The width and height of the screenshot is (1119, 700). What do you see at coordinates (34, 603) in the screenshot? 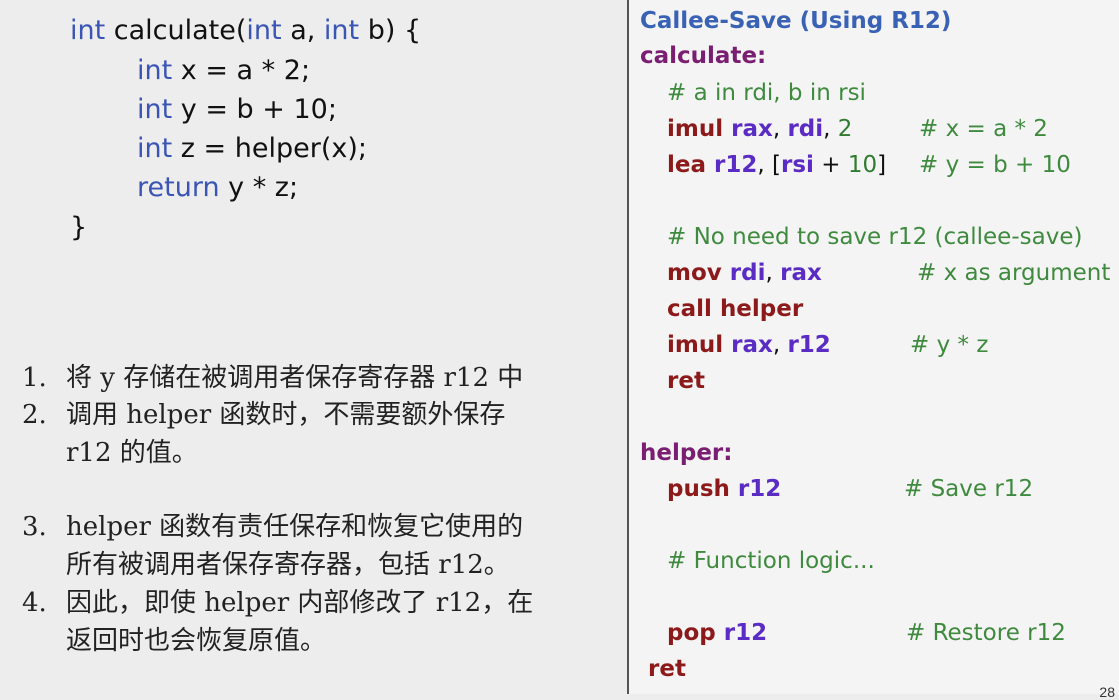
I see `note-number: 4.` at bounding box center [34, 603].